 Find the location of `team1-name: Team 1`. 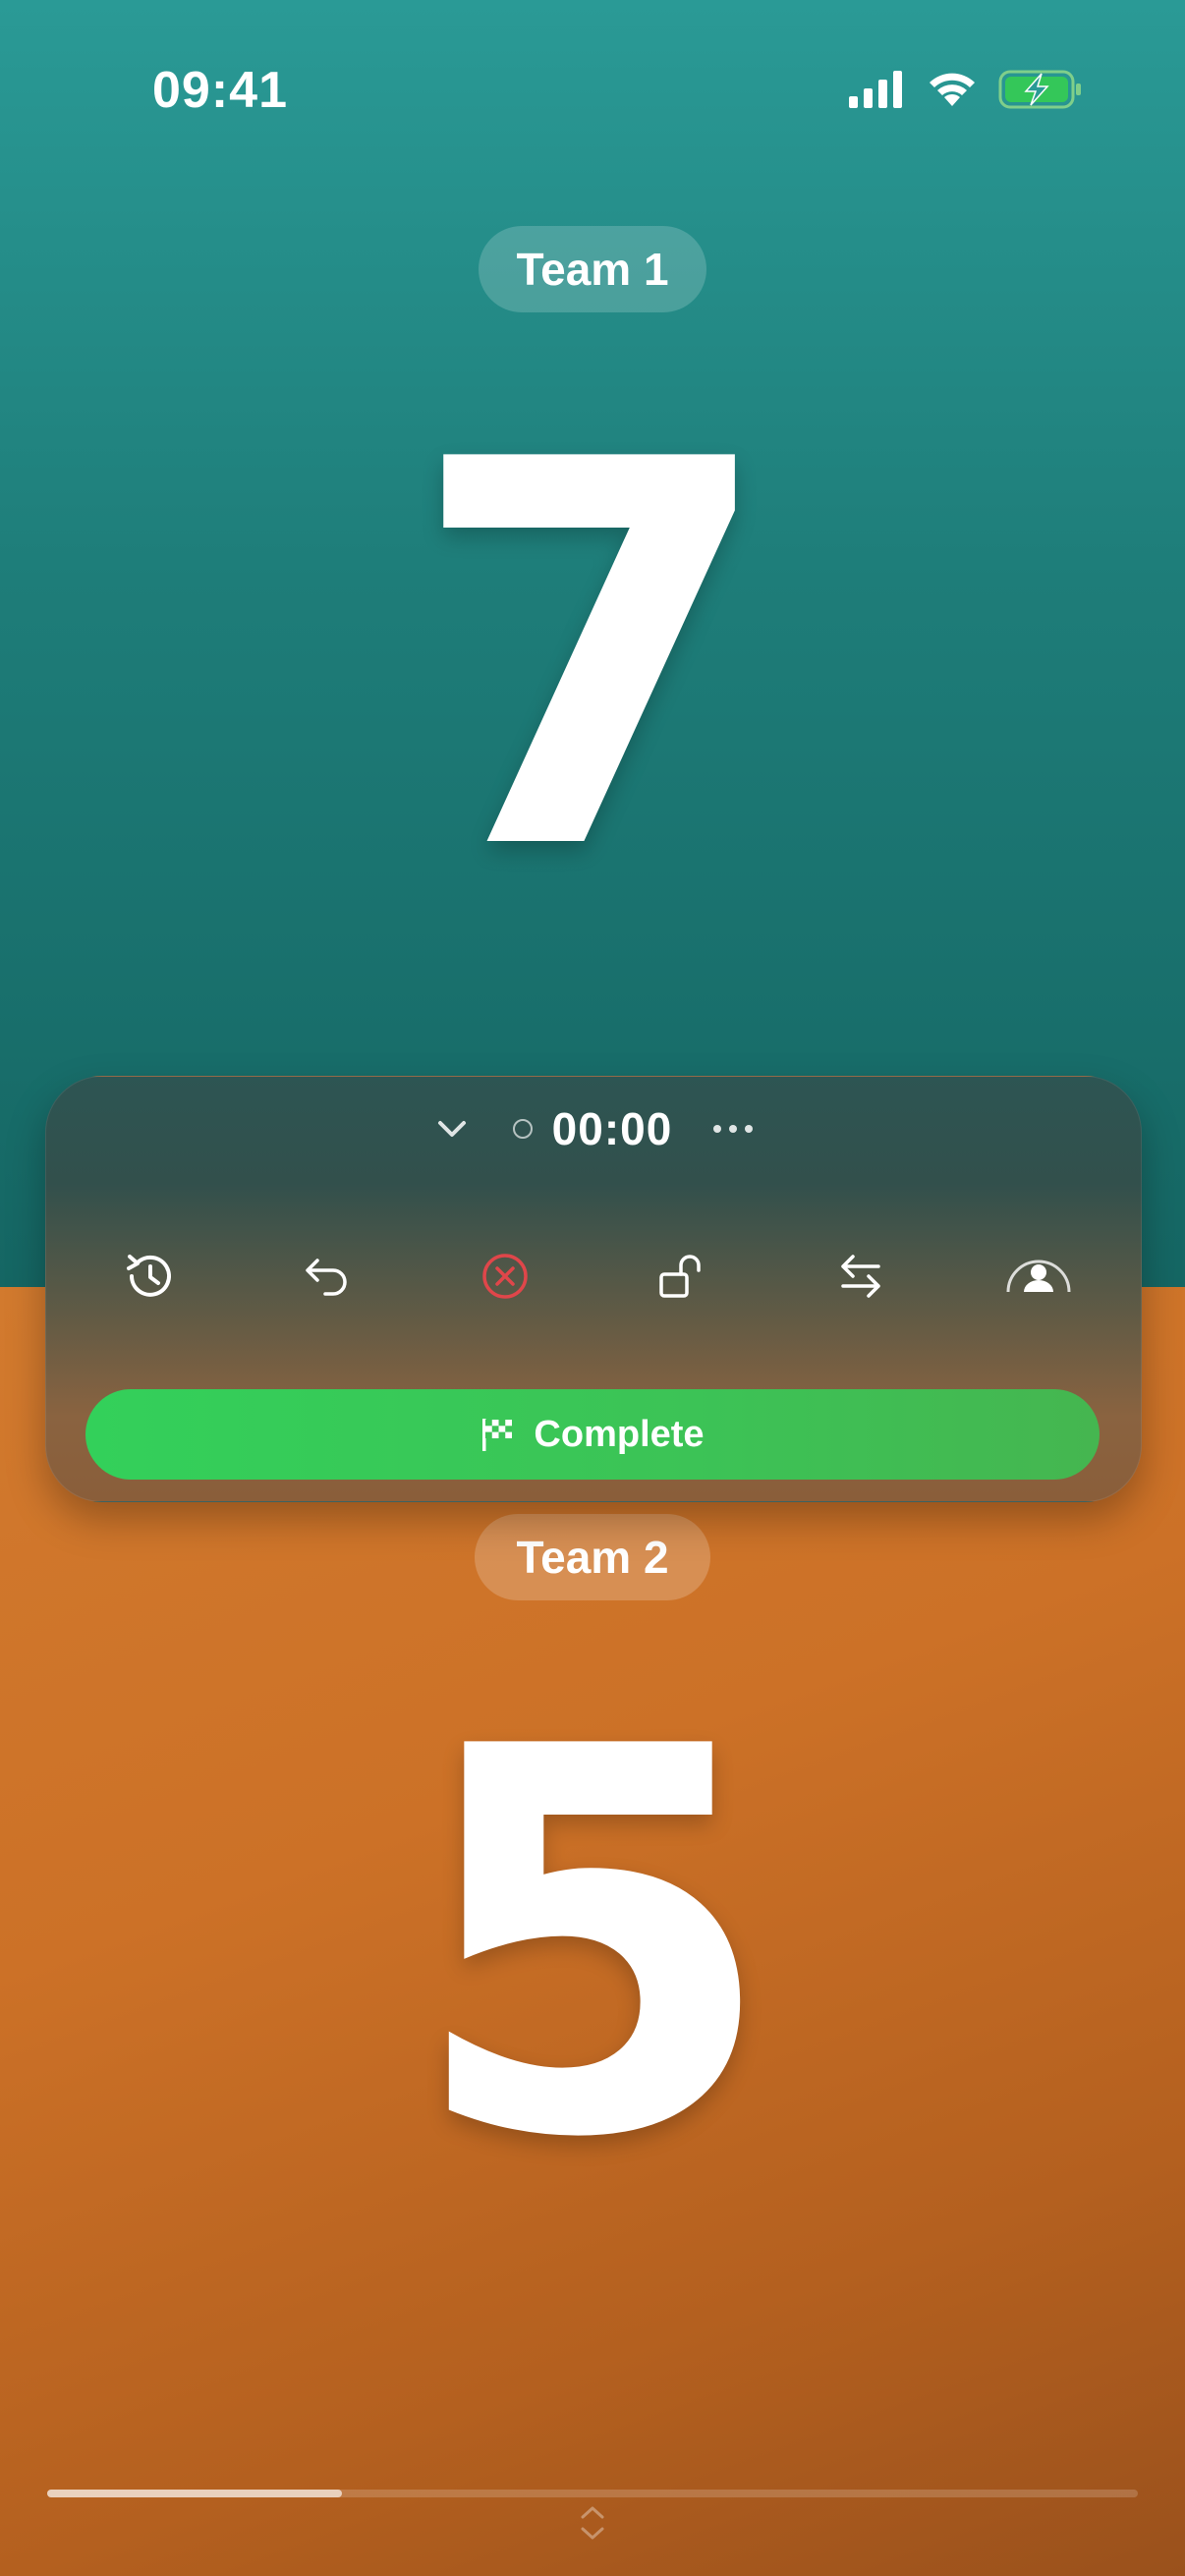

team1-name: Team 1 is located at coordinates (592, 269).